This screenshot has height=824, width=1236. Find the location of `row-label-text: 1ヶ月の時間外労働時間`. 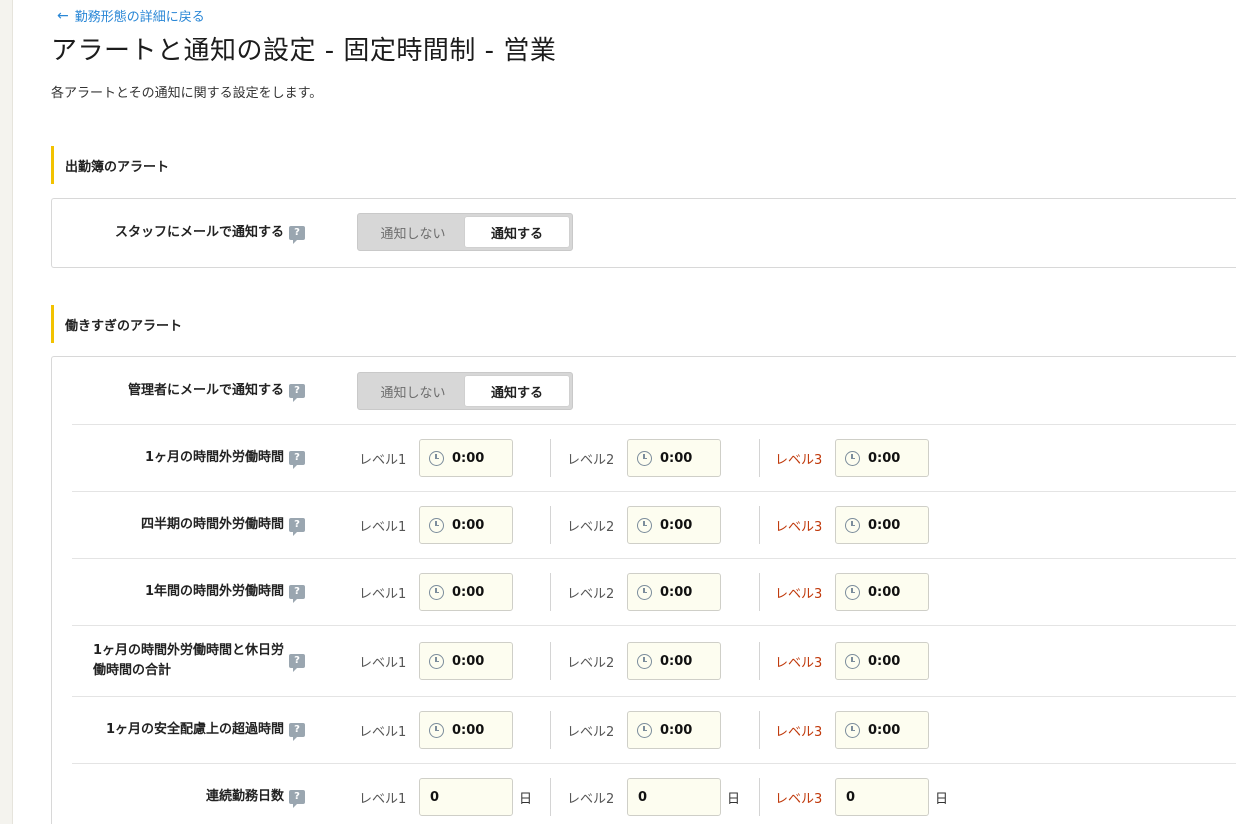

row-label-text: 1ヶ月の時間外労働時間 is located at coordinates (214, 457).